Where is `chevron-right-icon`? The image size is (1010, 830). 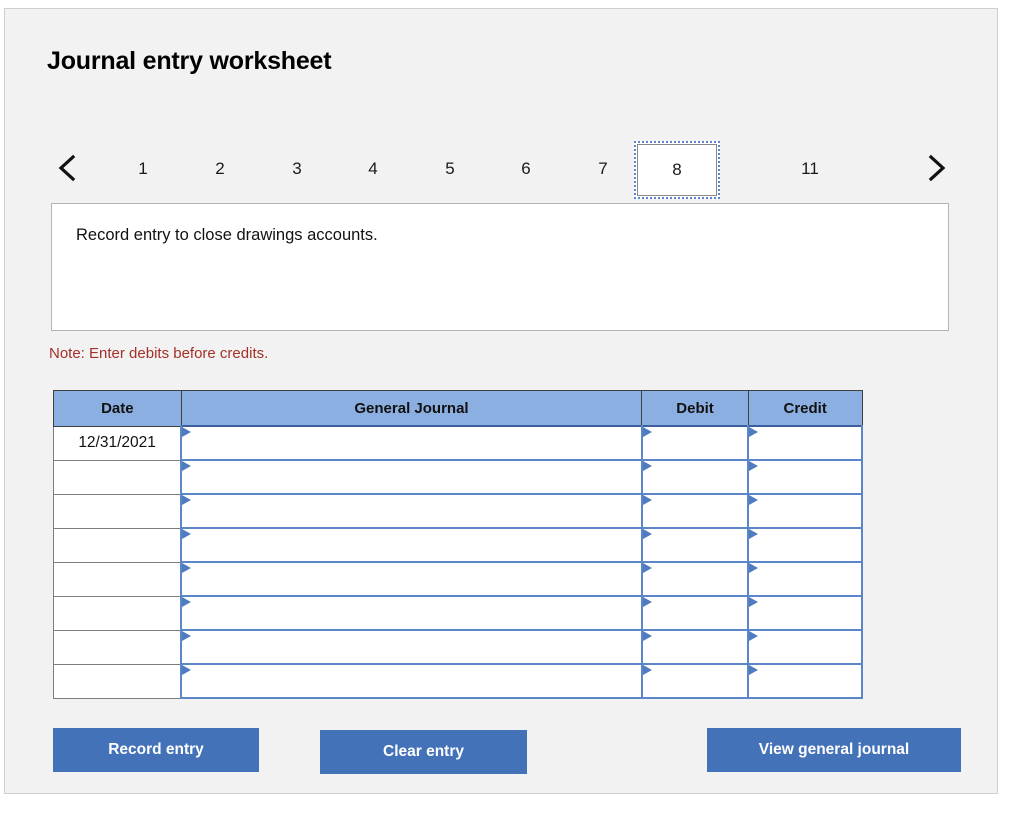
chevron-right-icon is located at coordinates (937, 168).